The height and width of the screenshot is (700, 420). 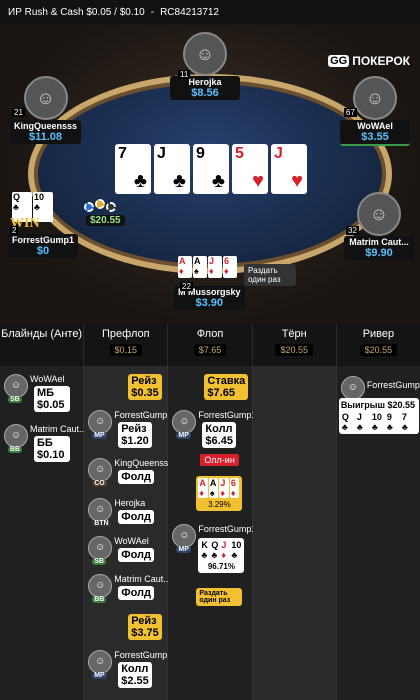 I want to click on list-item: ☺ WoWAel SB Фолд, so click(x=121, y=550).